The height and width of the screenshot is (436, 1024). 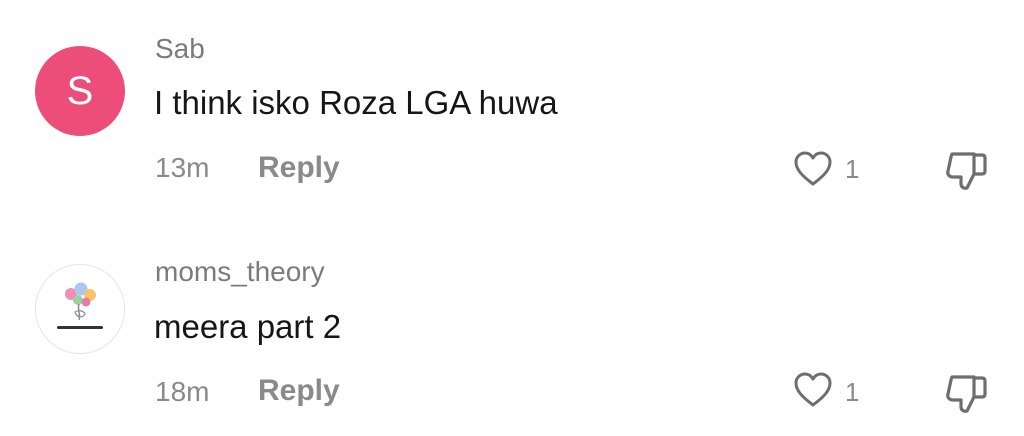 I want to click on comment-timestamp: 18m, so click(x=182, y=391).